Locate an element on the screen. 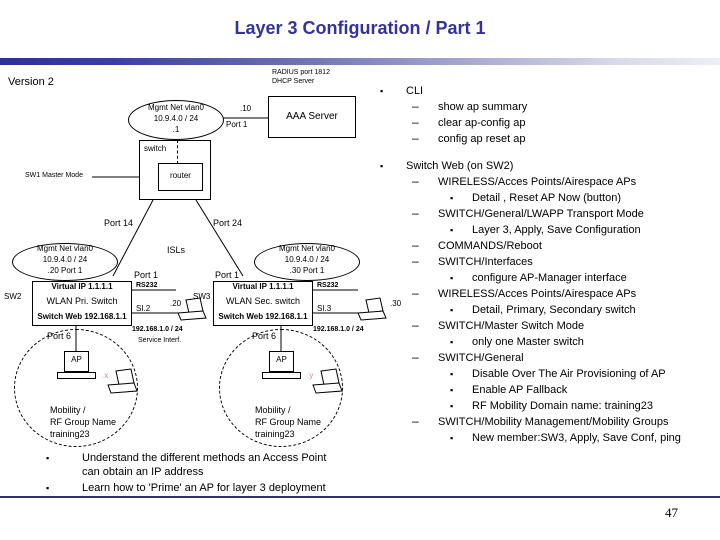 The image size is (720, 540). sw2-port1-label: Port 1 is located at coordinates (146, 275).